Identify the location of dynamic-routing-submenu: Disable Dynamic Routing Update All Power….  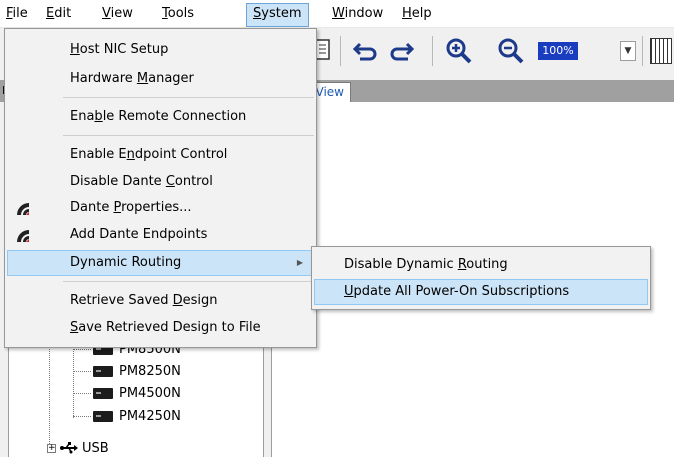
(481, 278).